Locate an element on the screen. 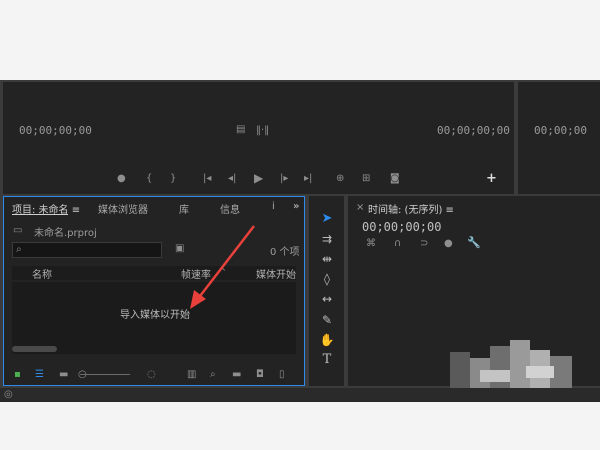 The height and width of the screenshot is (450, 600). annotation-arrow-shaft is located at coordinates (225, 263).